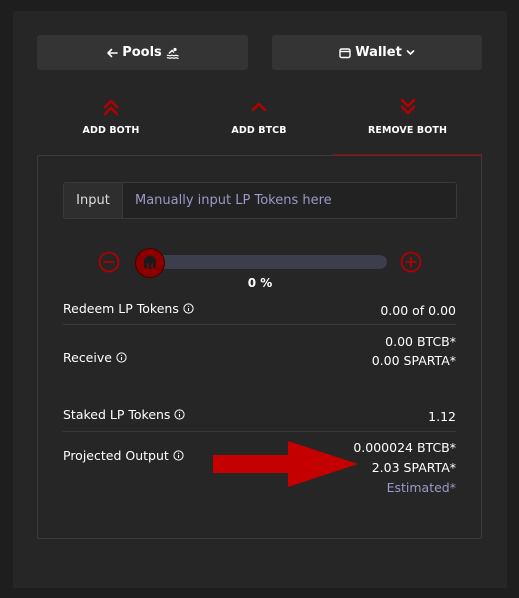  I want to click on staked-row: Staked LP Tokens 1.12, so click(259, 416).